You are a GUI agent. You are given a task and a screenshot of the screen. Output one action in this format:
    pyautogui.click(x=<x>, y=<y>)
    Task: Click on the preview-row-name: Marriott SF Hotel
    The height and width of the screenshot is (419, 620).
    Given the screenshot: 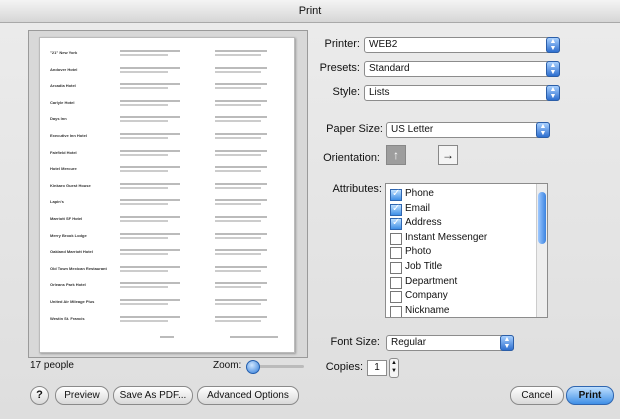 What is the action you would take?
    pyautogui.click(x=66, y=218)
    